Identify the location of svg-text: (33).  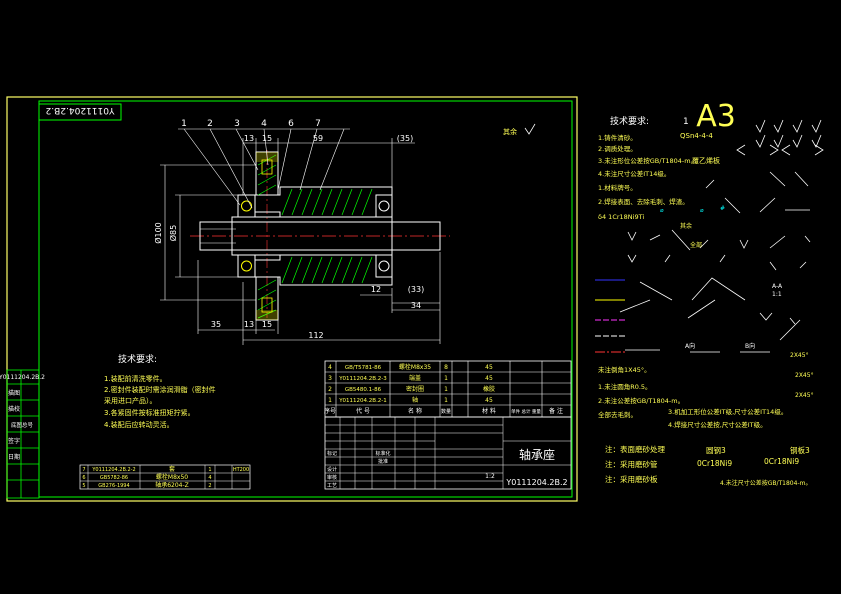
(416, 289).